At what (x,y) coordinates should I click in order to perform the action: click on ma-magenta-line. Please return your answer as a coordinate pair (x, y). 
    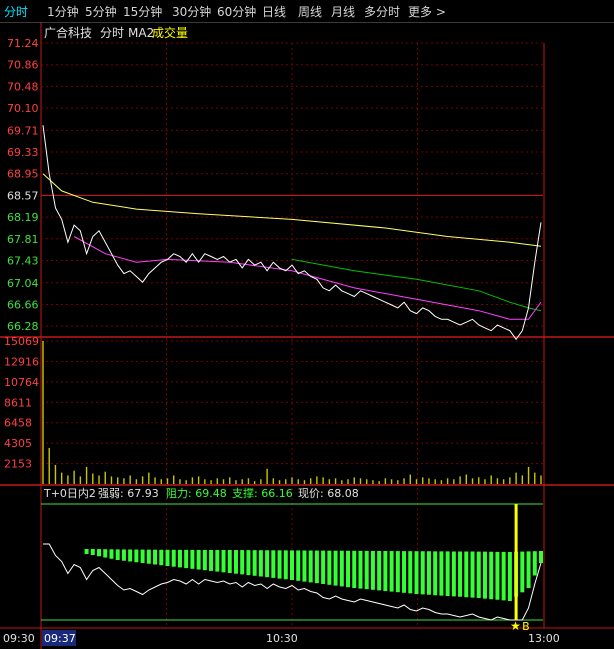
    Looking at the image, I should click on (307, 278).